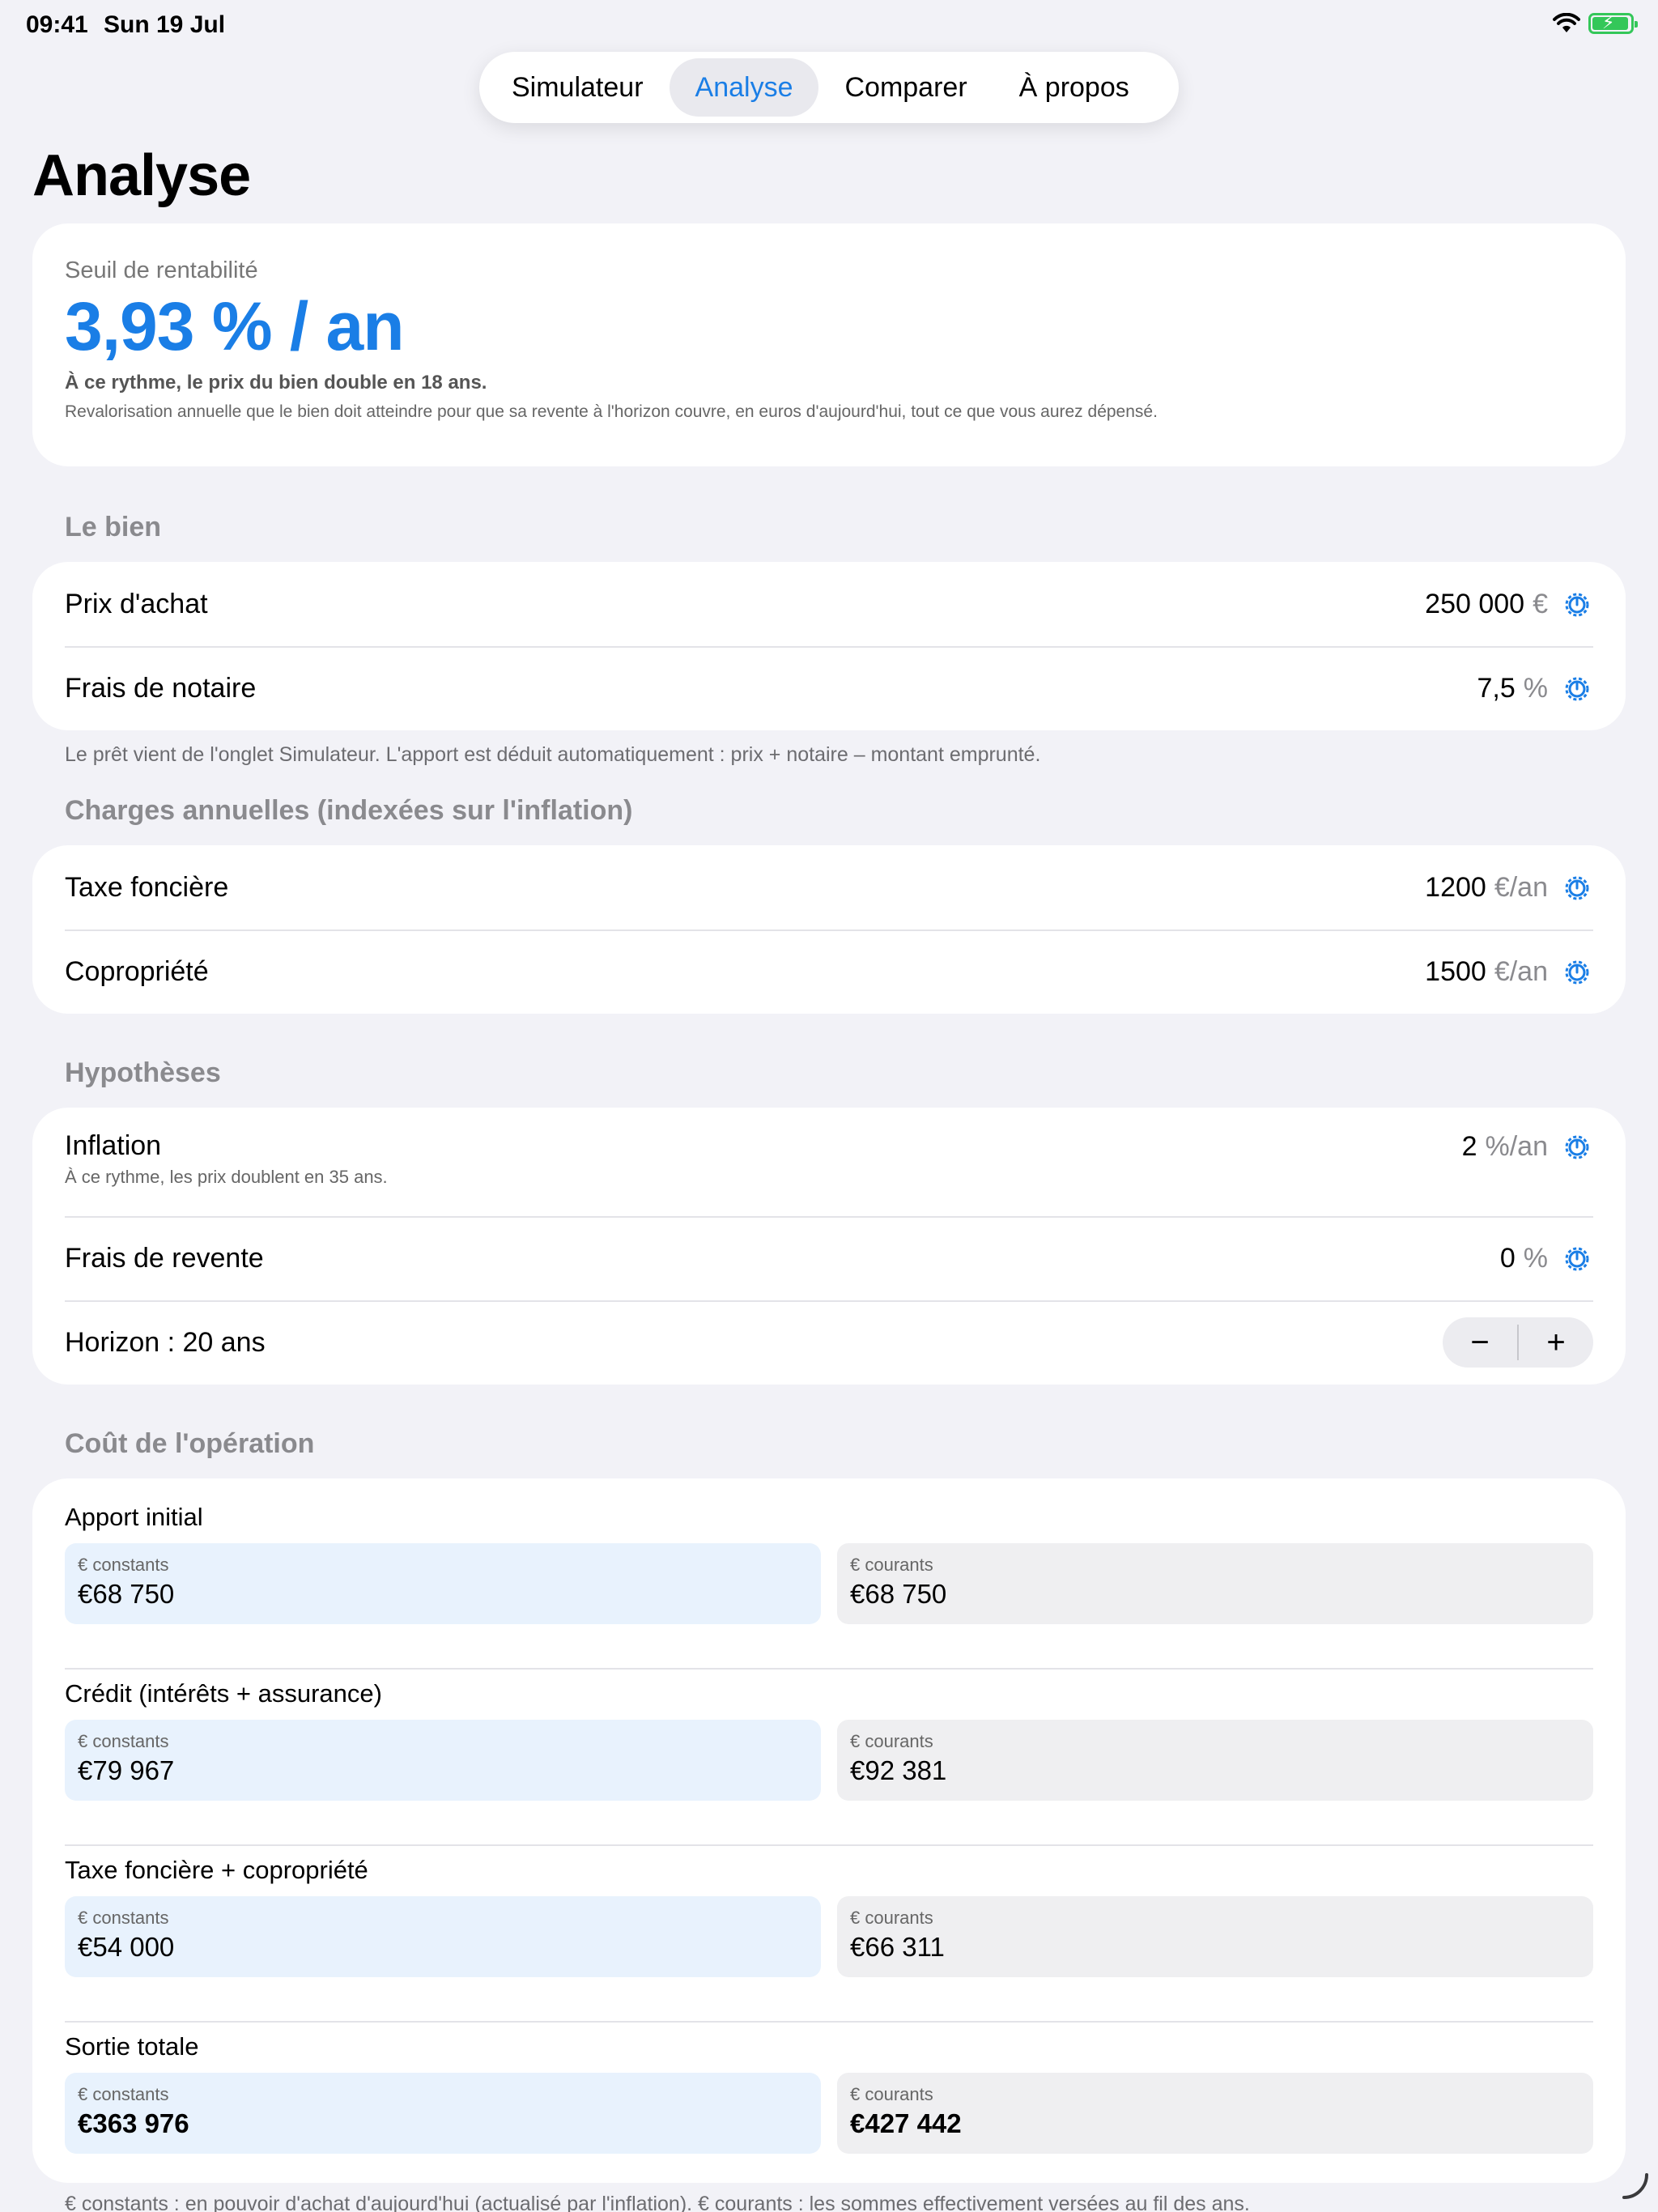 This screenshot has height=2212, width=1658. What do you see at coordinates (1215, 1583) in the screenshot?
I see `current-euros-box: € courants €68 750` at bounding box center [1215, 1583].